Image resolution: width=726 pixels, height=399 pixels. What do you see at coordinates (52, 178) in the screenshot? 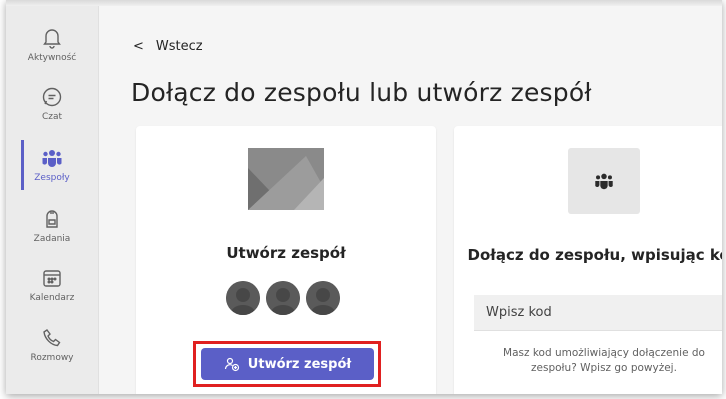
I see `rail-item-label: Zespoły` at bounding box center [52, 178].